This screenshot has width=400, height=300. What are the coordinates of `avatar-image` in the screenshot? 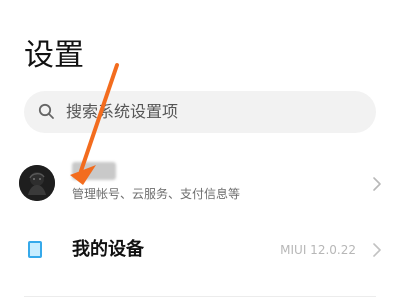 It's located at (37, 183).